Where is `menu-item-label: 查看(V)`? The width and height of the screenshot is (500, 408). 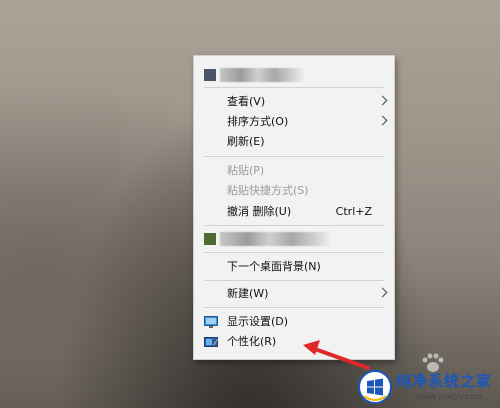 menu-item-label: 查看(V) is located at coordinates (246, 101).